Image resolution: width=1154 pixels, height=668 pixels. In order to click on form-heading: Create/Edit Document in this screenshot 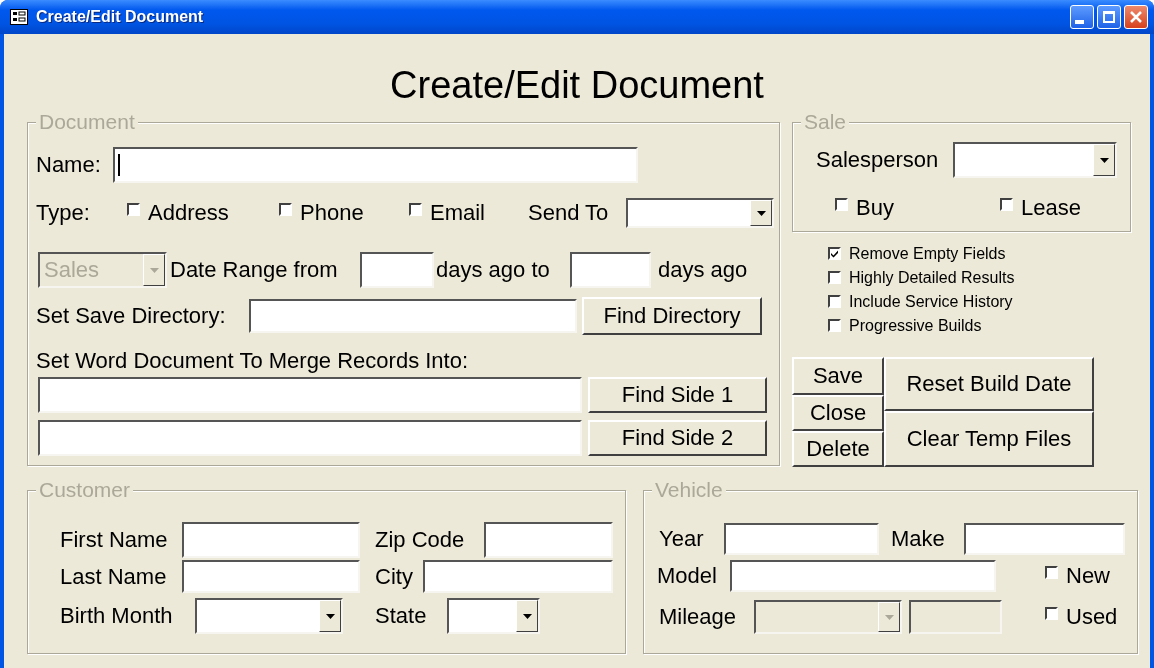, I will do `click(577, 85)`.